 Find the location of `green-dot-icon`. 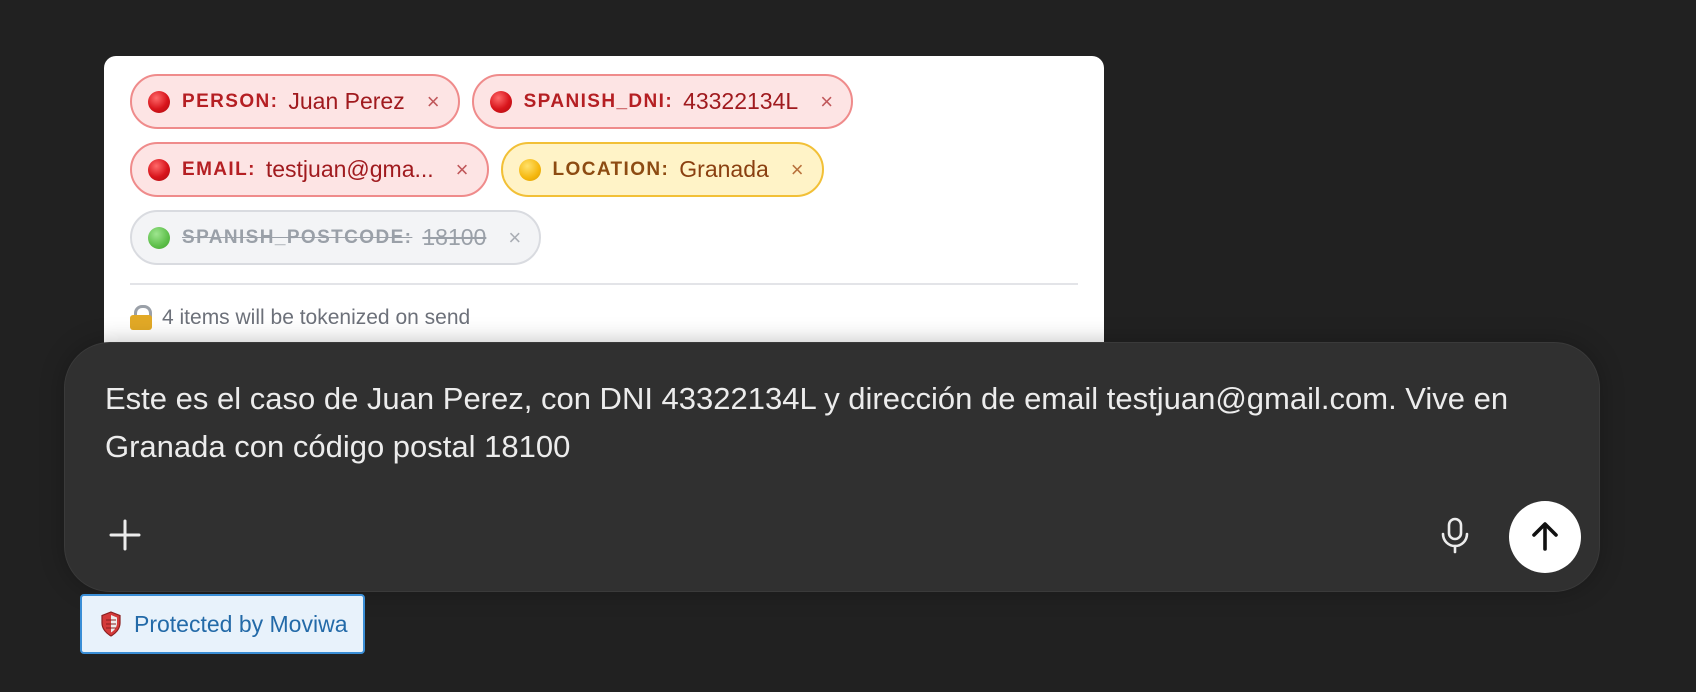

green-dot-icon is located at coordinates (159, 237).